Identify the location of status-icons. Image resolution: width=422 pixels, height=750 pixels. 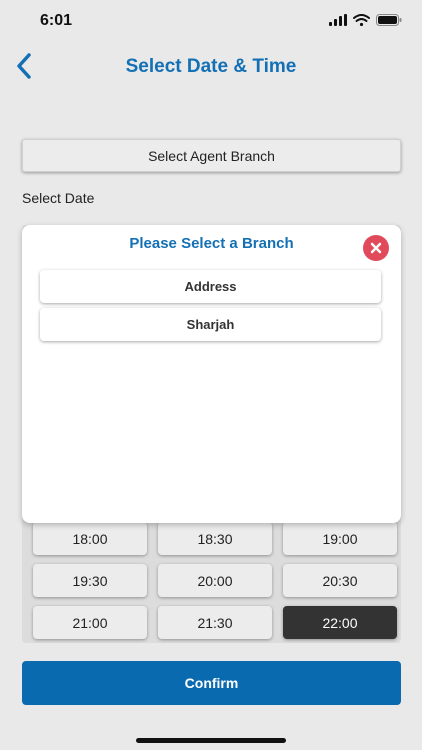
(365, 20).